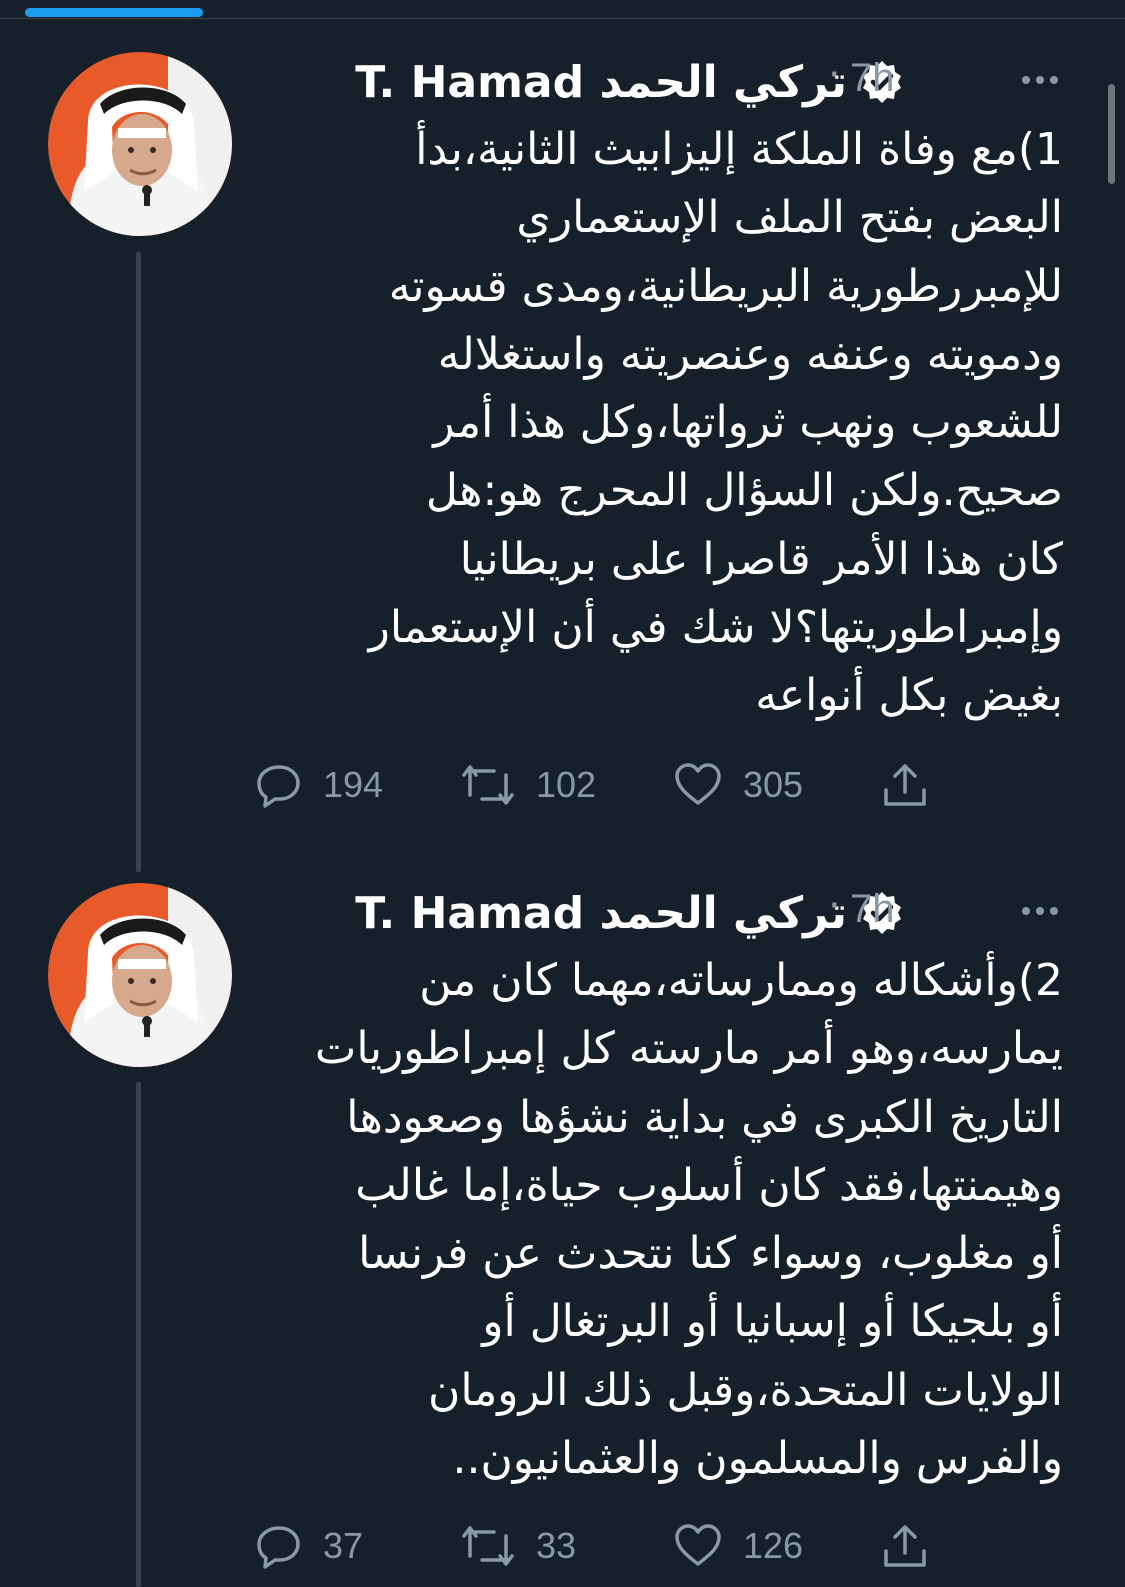 The image size is (1125, 1587). I want to click on tweet-text-line: أو بلجيكا أو إسبانيا أو البرتغال أو, so click(772, 1322).